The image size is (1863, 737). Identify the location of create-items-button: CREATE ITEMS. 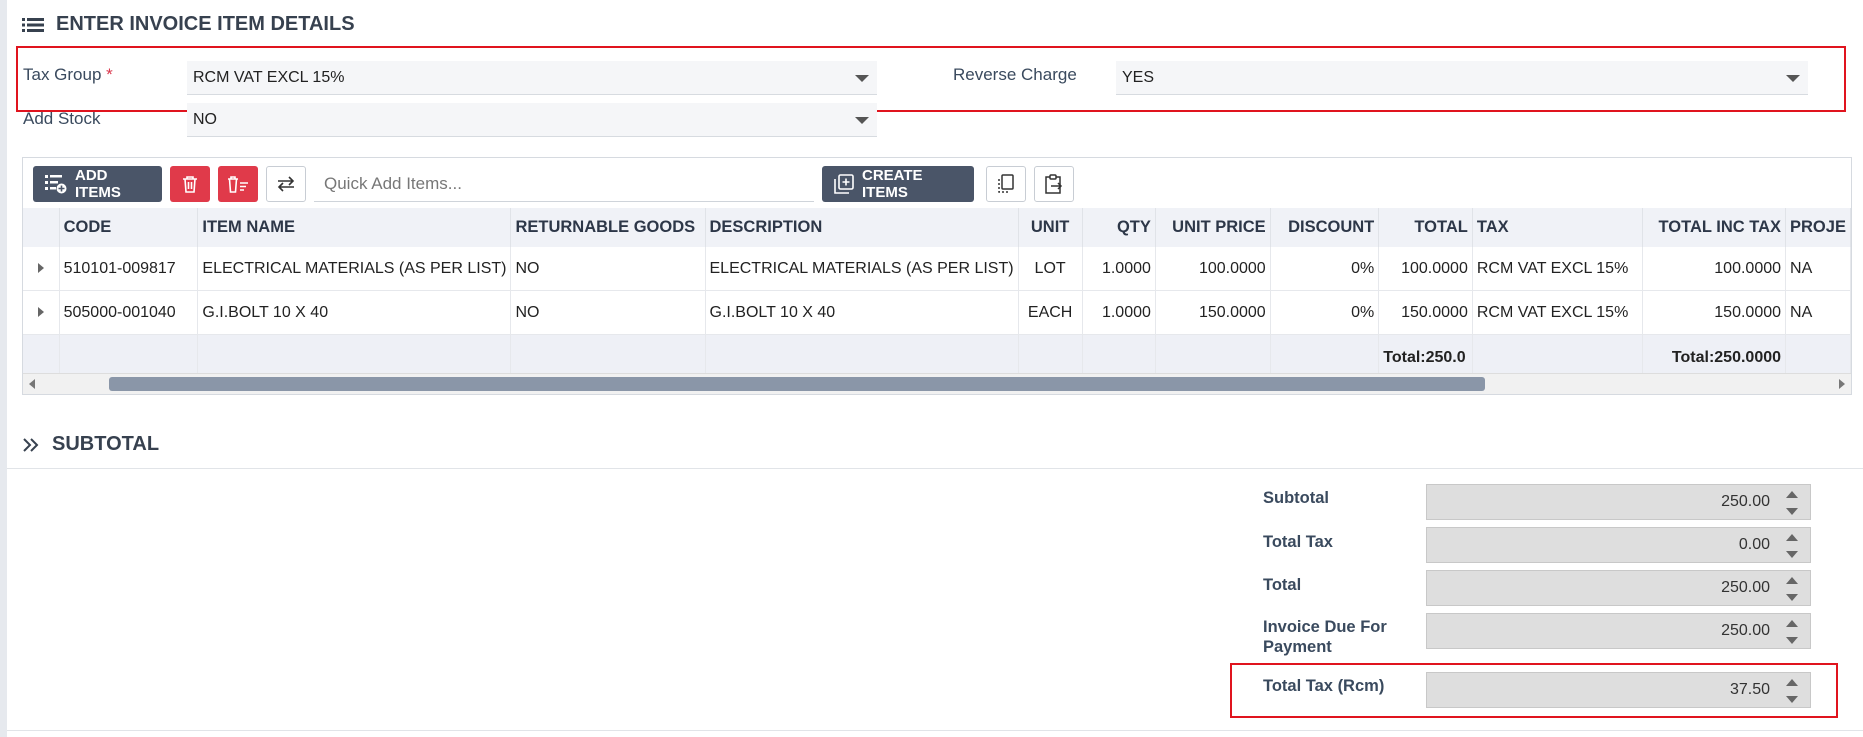
(898, 184).